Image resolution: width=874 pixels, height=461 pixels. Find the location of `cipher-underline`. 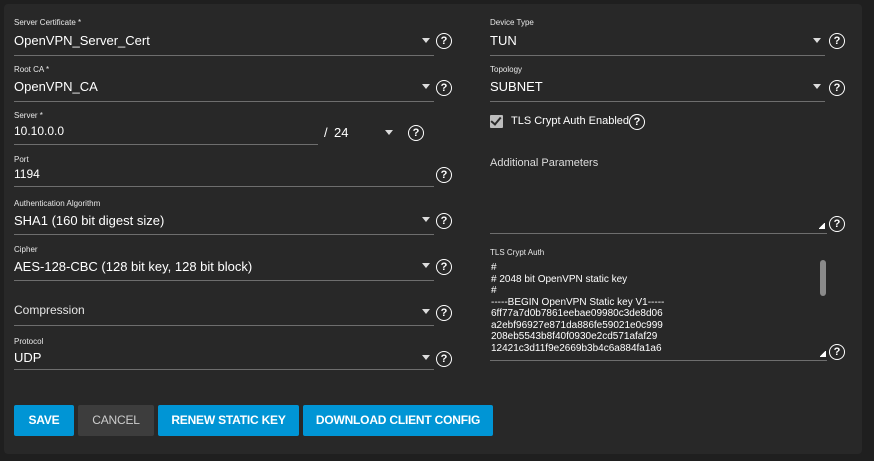

cipher-underline is located at coordinates (224, 280).